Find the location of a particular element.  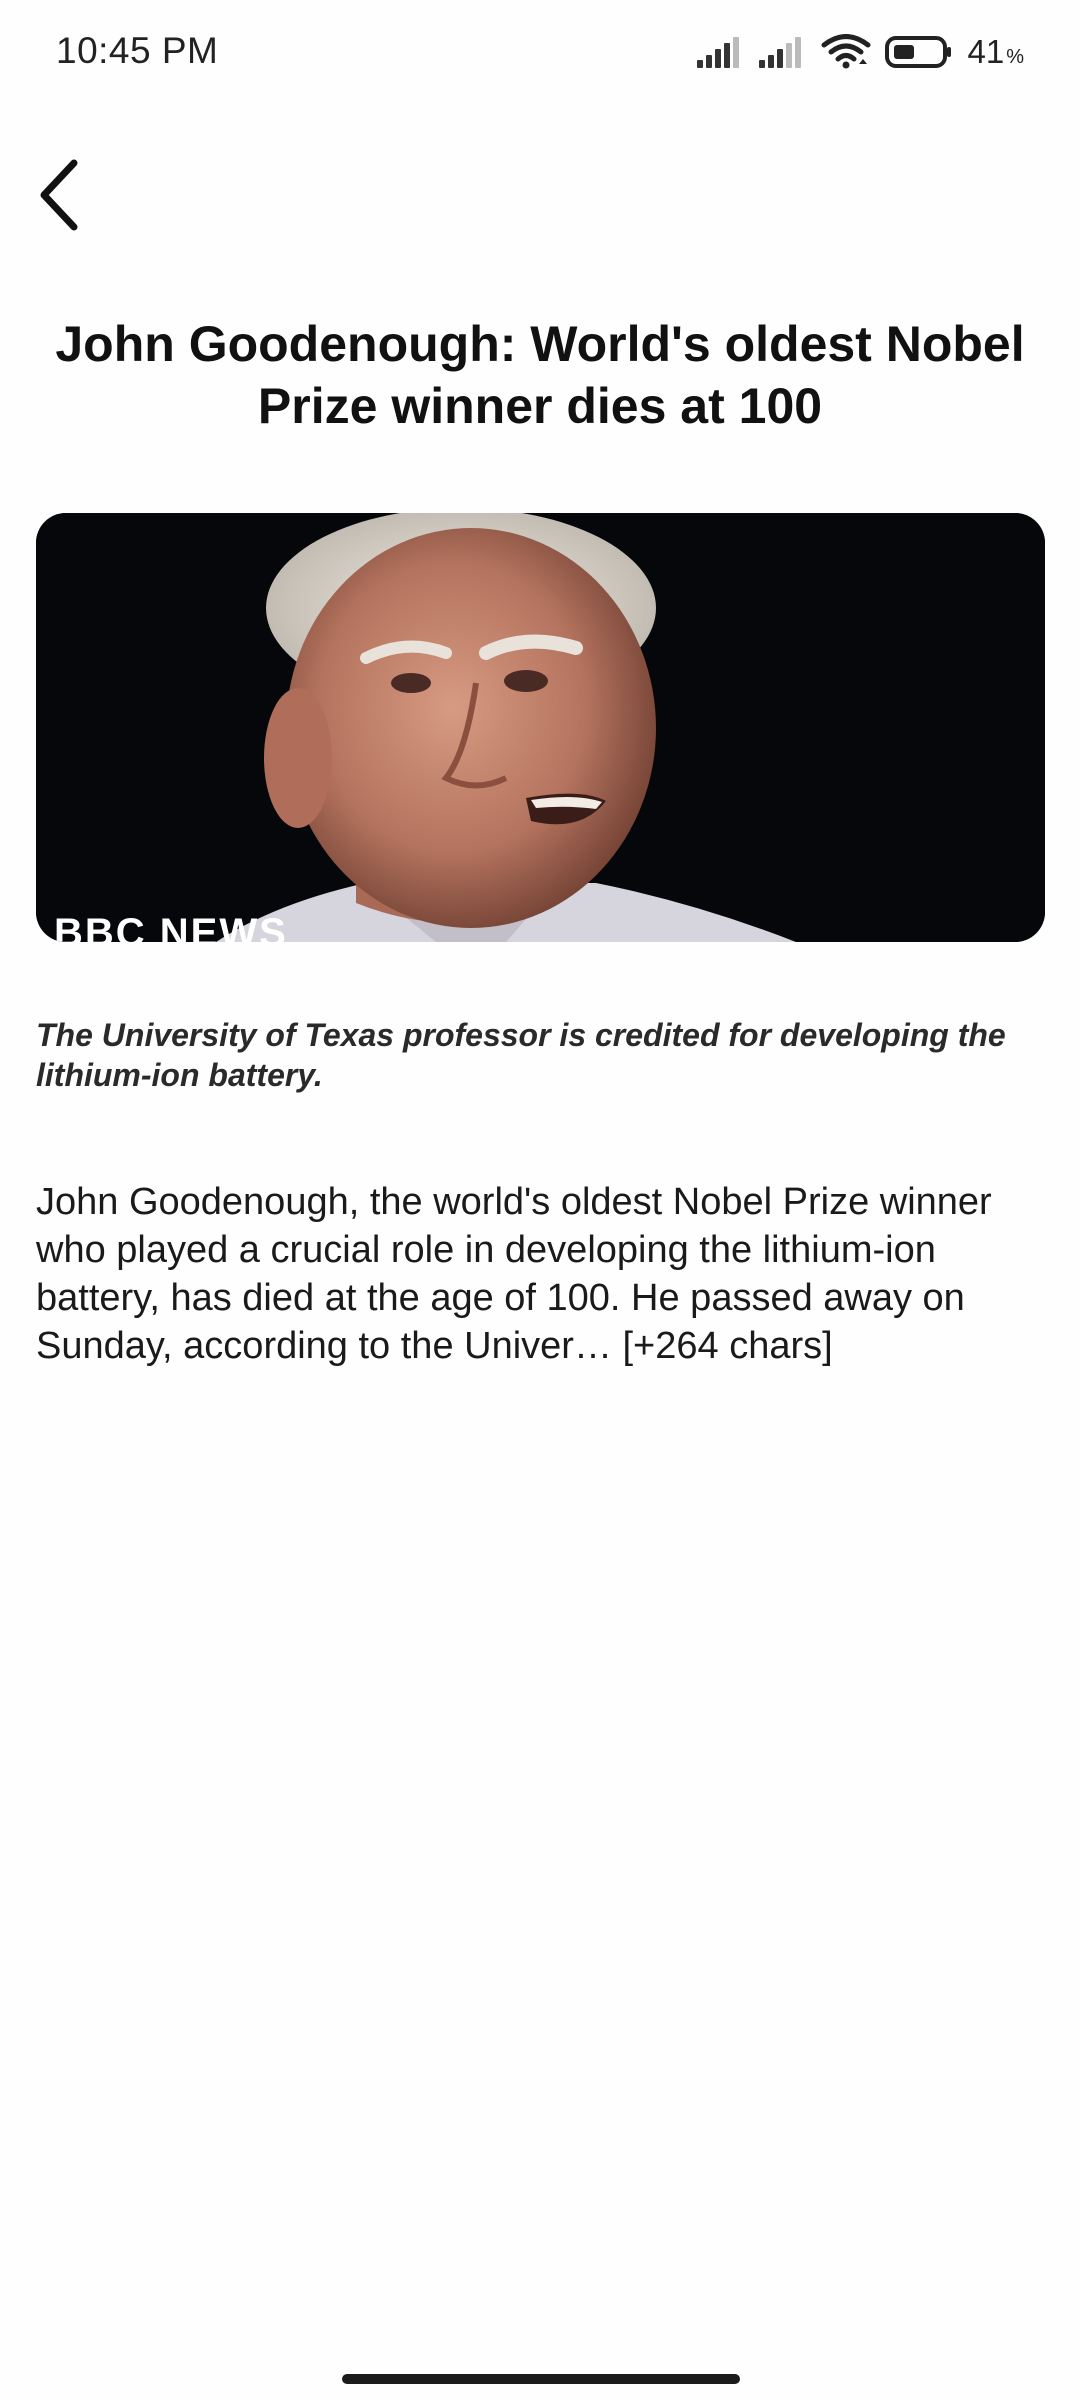

status-time: 10:45 PM is located at coordinates (137, 50).